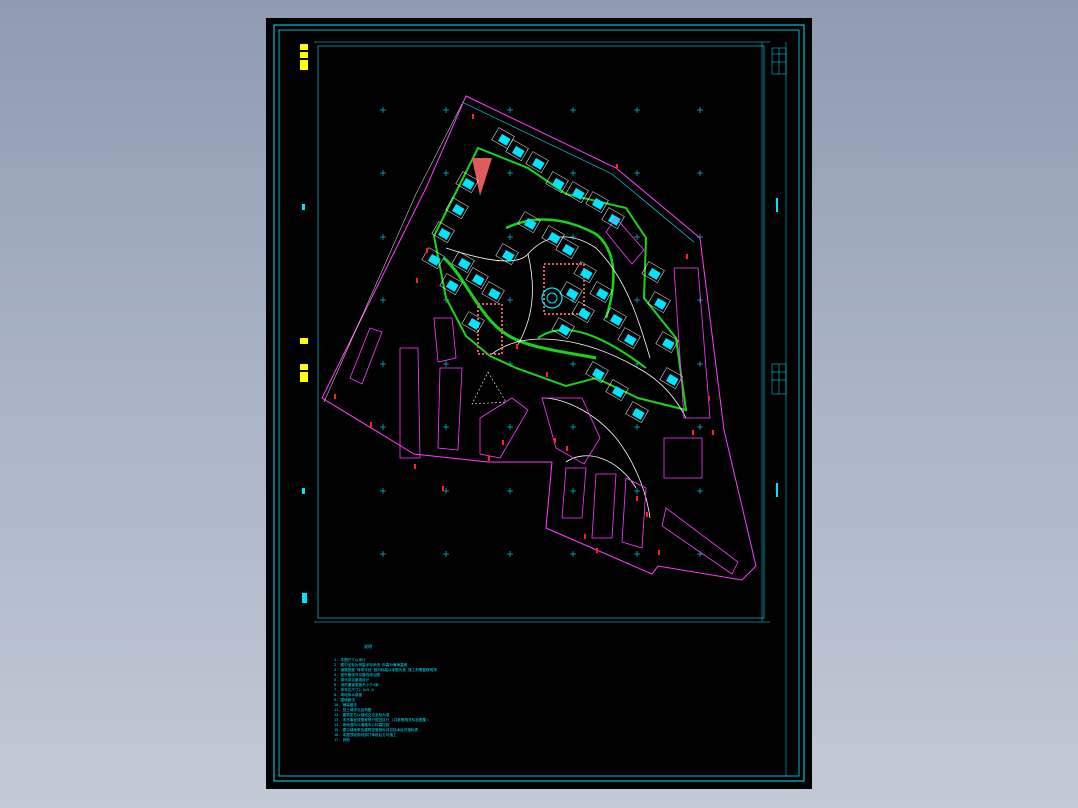 This screenshot has width=1078, height=808. Describe the element at coordinates (779, 379) in the screenshot. I see `title-block-mid` at that location.